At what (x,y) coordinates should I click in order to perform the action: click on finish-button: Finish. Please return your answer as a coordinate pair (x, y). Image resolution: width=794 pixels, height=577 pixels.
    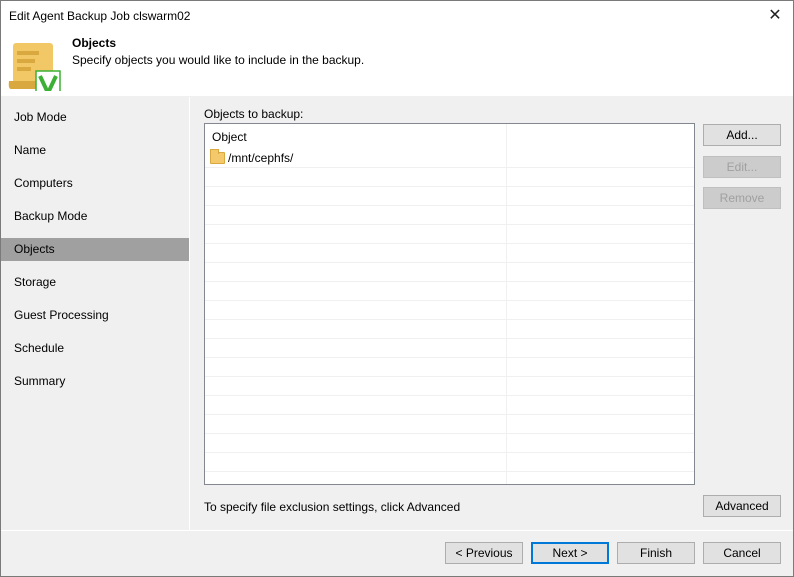
    Looking at the image, I should click on (656, 553).